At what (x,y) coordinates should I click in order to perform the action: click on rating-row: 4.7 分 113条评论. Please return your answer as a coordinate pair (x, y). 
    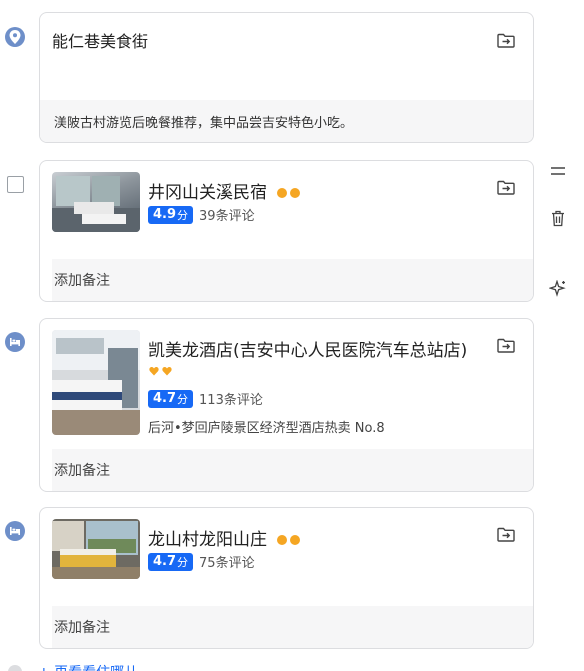
    Looking at the image, I should click on (205, 398).